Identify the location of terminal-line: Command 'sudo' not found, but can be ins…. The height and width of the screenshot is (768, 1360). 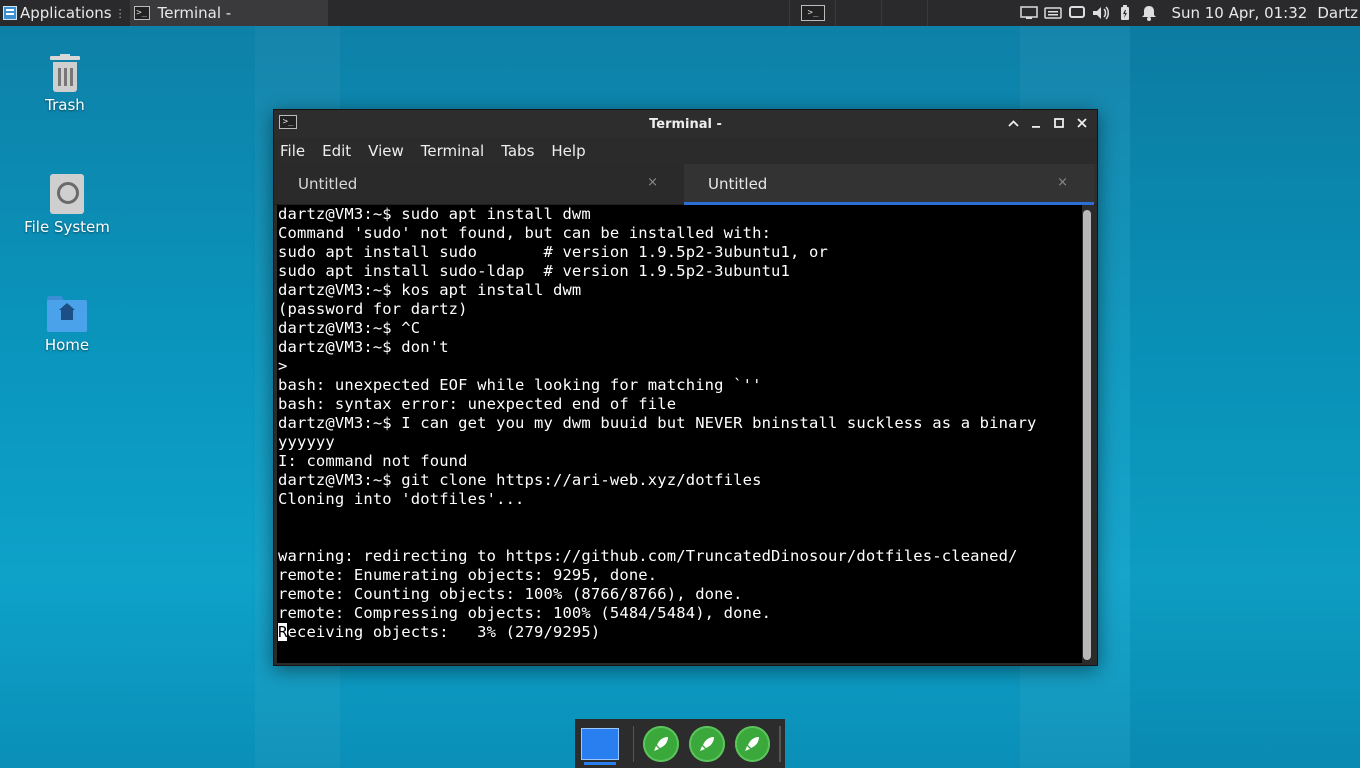
(525, 233).